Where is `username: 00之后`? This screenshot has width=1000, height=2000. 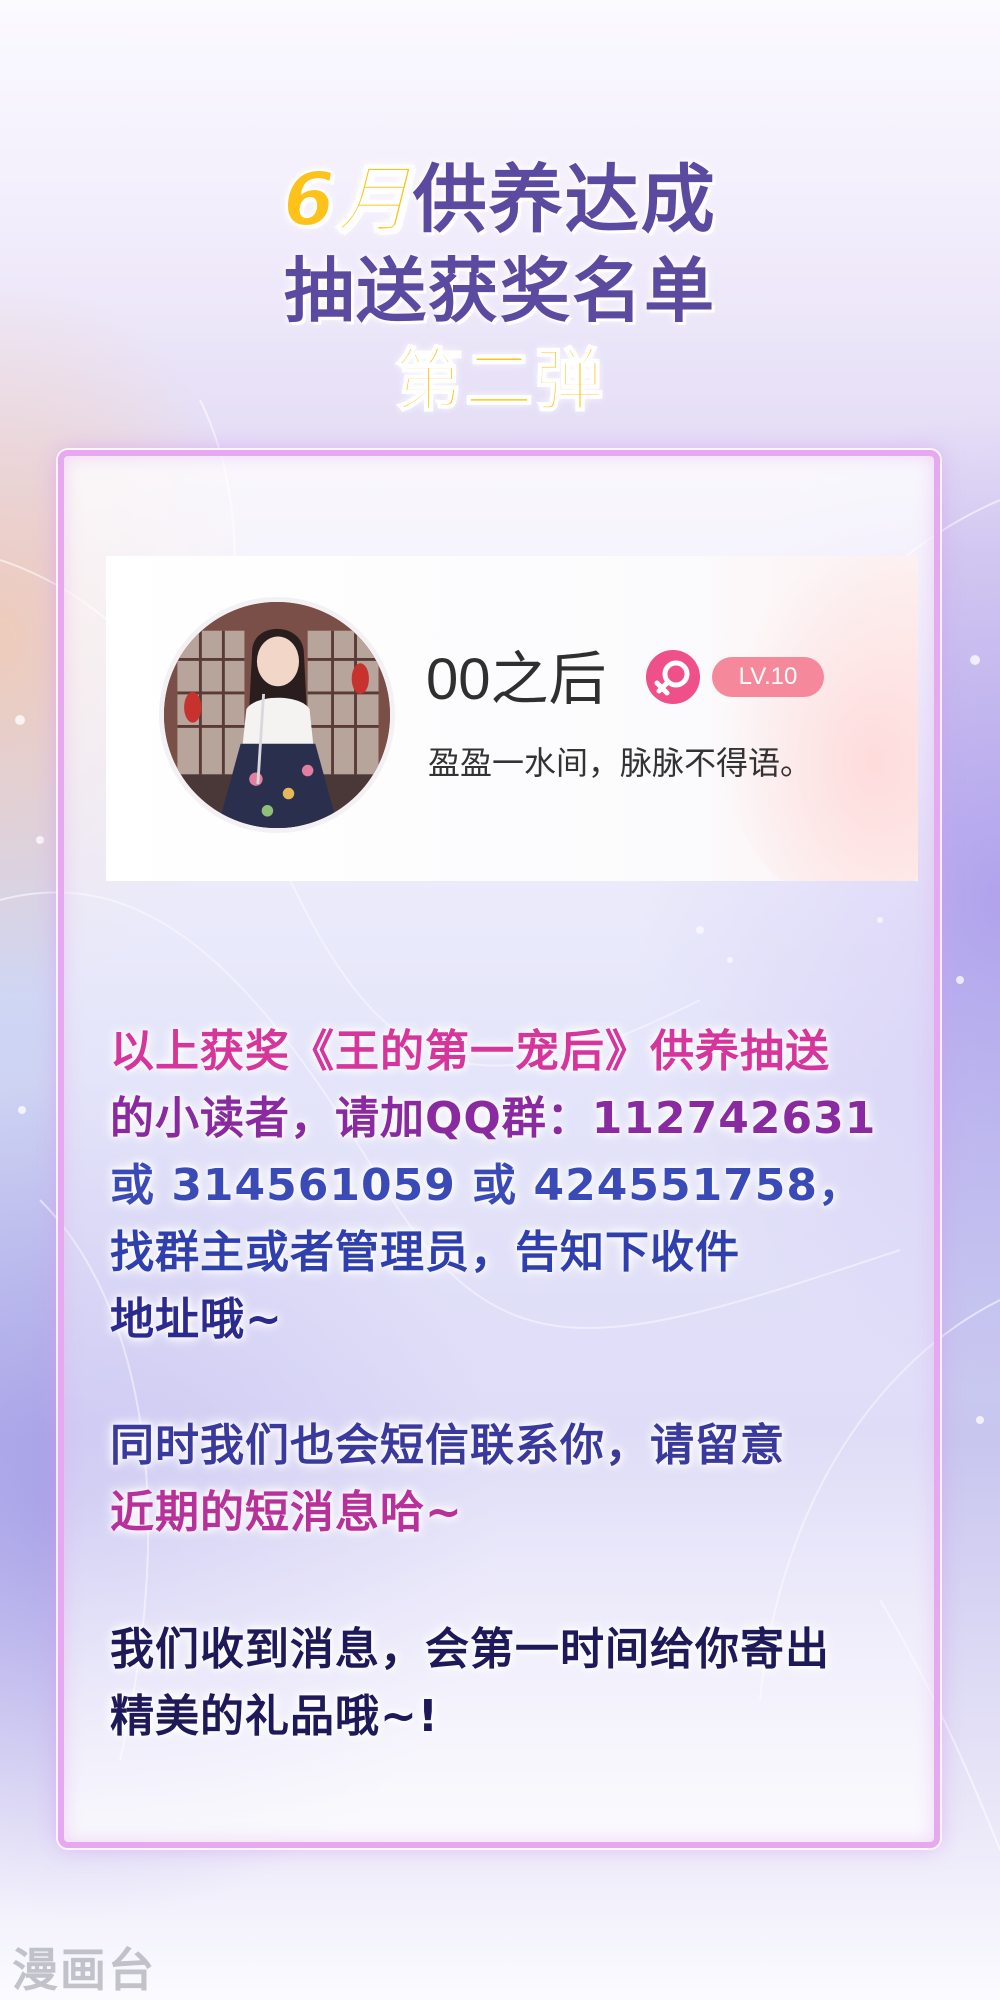
username: 00之后 is located at coordinates (516, 679).